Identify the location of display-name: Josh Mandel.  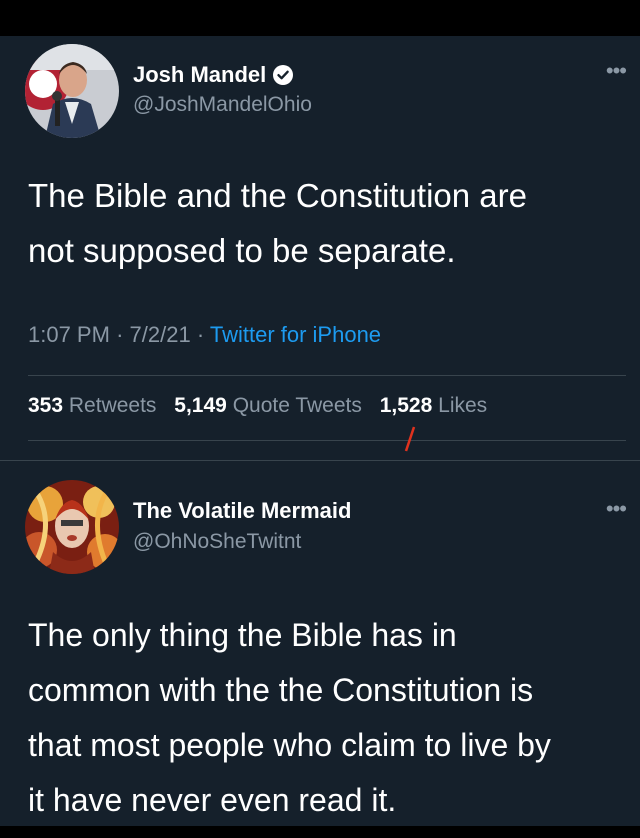
(213, 75).